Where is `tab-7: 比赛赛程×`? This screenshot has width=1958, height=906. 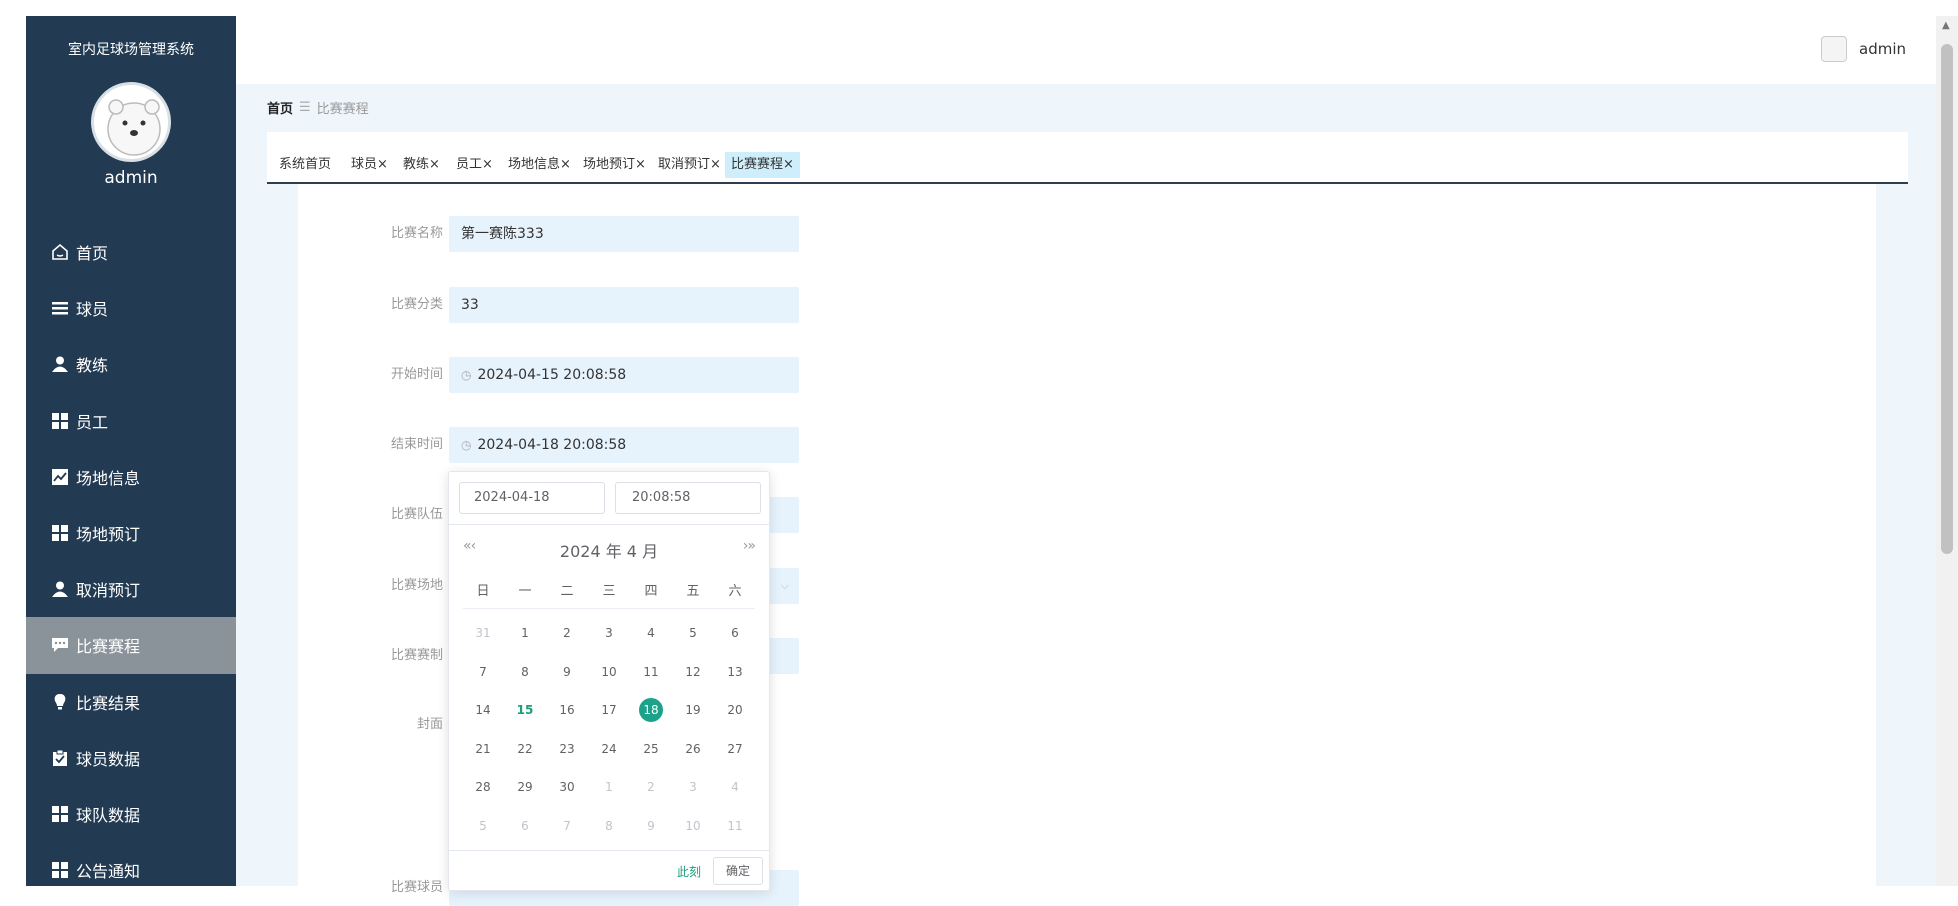 tab-7: 比赛赛程× is located at coordinates (762, 165).